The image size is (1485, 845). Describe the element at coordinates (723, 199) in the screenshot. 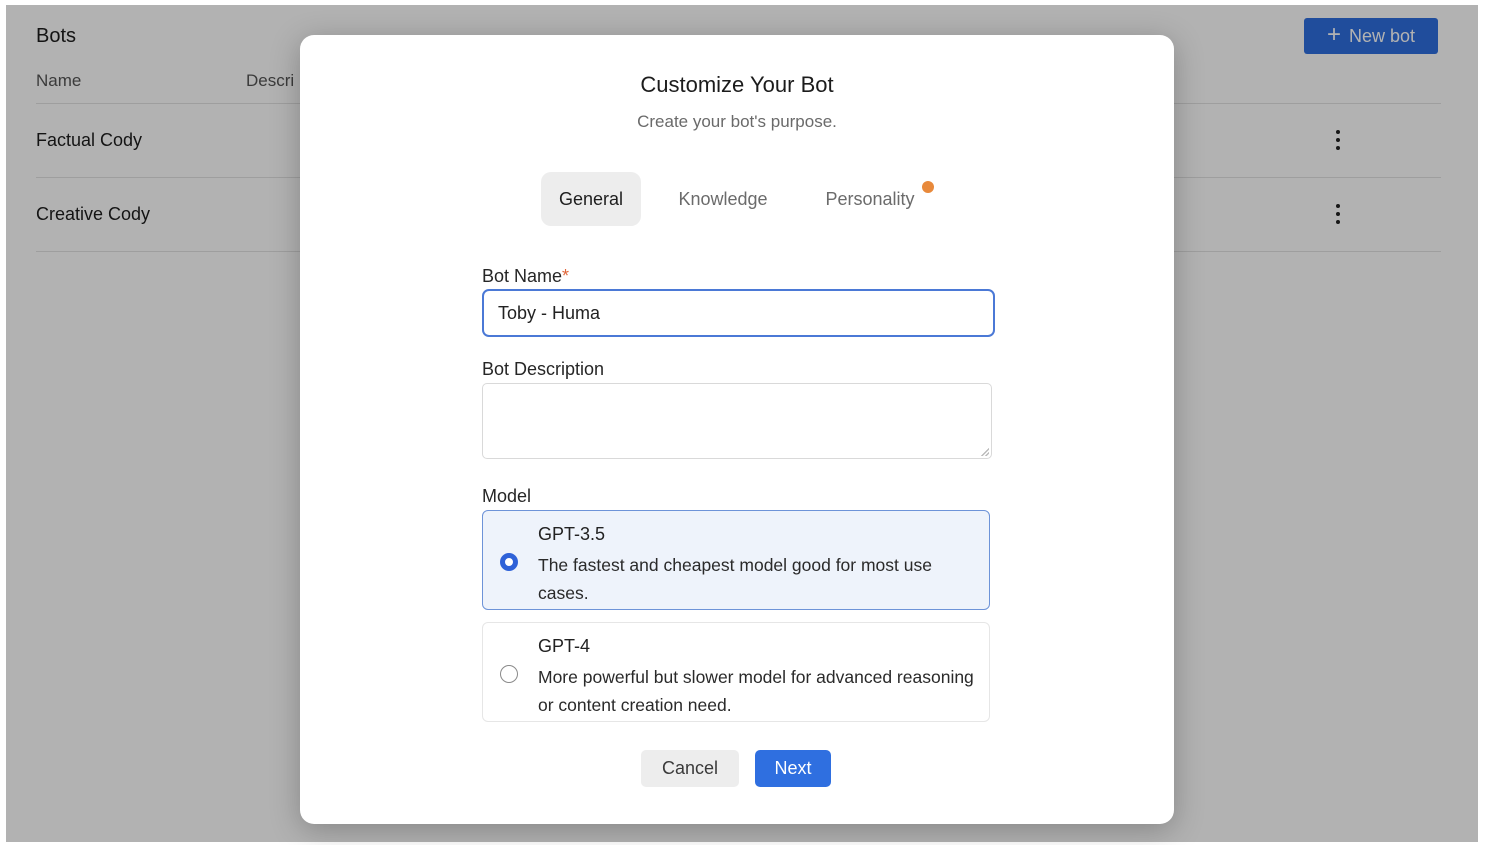

I see `tab-knowledge: Knowledge` at that location.